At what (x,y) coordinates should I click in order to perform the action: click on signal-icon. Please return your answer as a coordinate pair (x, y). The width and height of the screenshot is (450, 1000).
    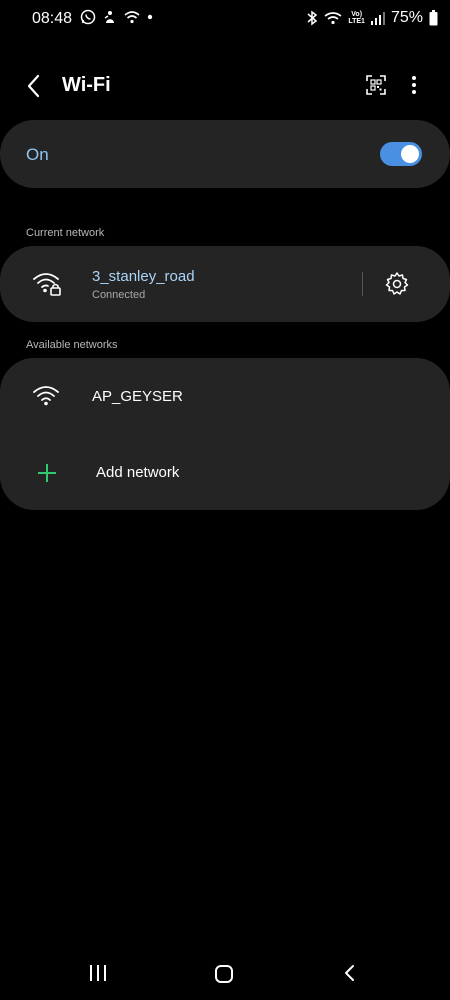
    Looking at the image, I should click on (377, 18).